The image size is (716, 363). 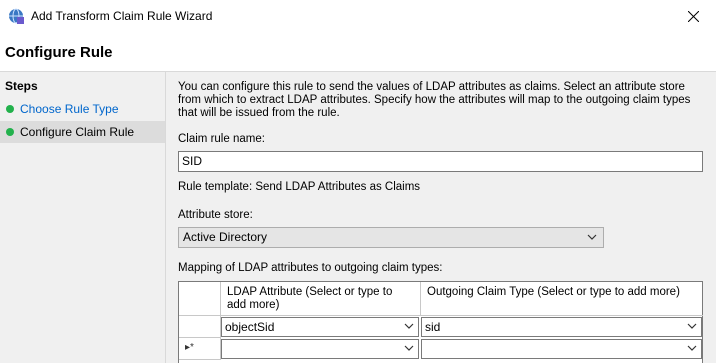 I want to click on close-button, so click(x=693, y=16).